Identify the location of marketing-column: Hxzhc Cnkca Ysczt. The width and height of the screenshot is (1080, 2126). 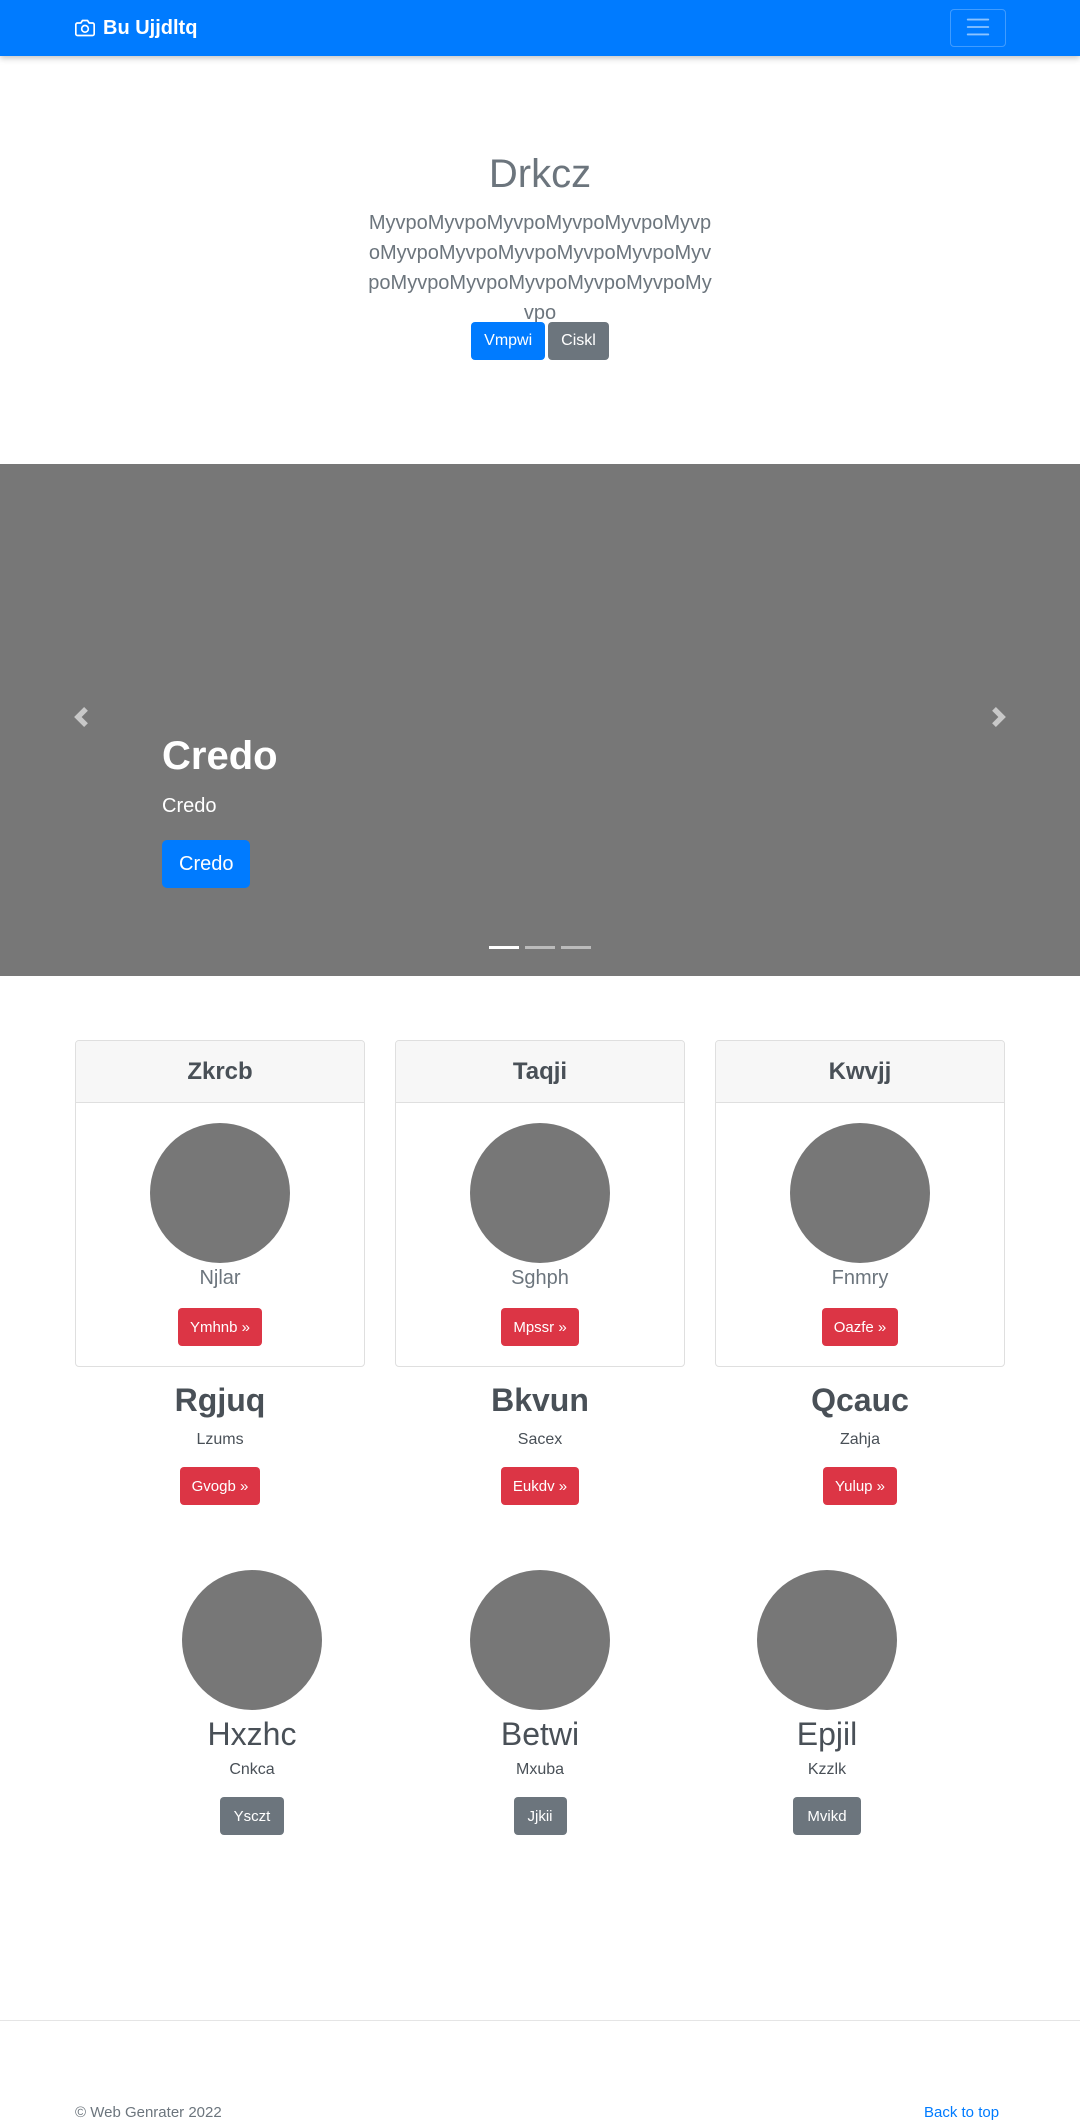
(252, 1702).